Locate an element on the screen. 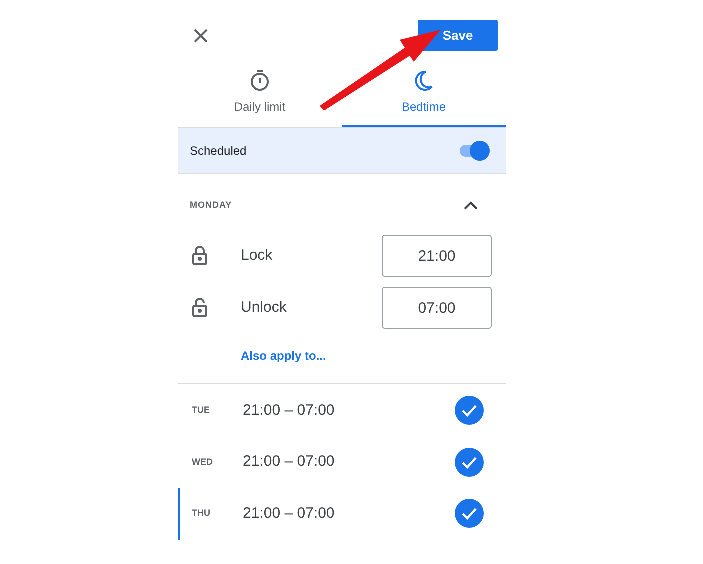 Image resolution: width=703 pixels, height=564 pixels. section-title: MONDAY is located at coordinates (211, 205).